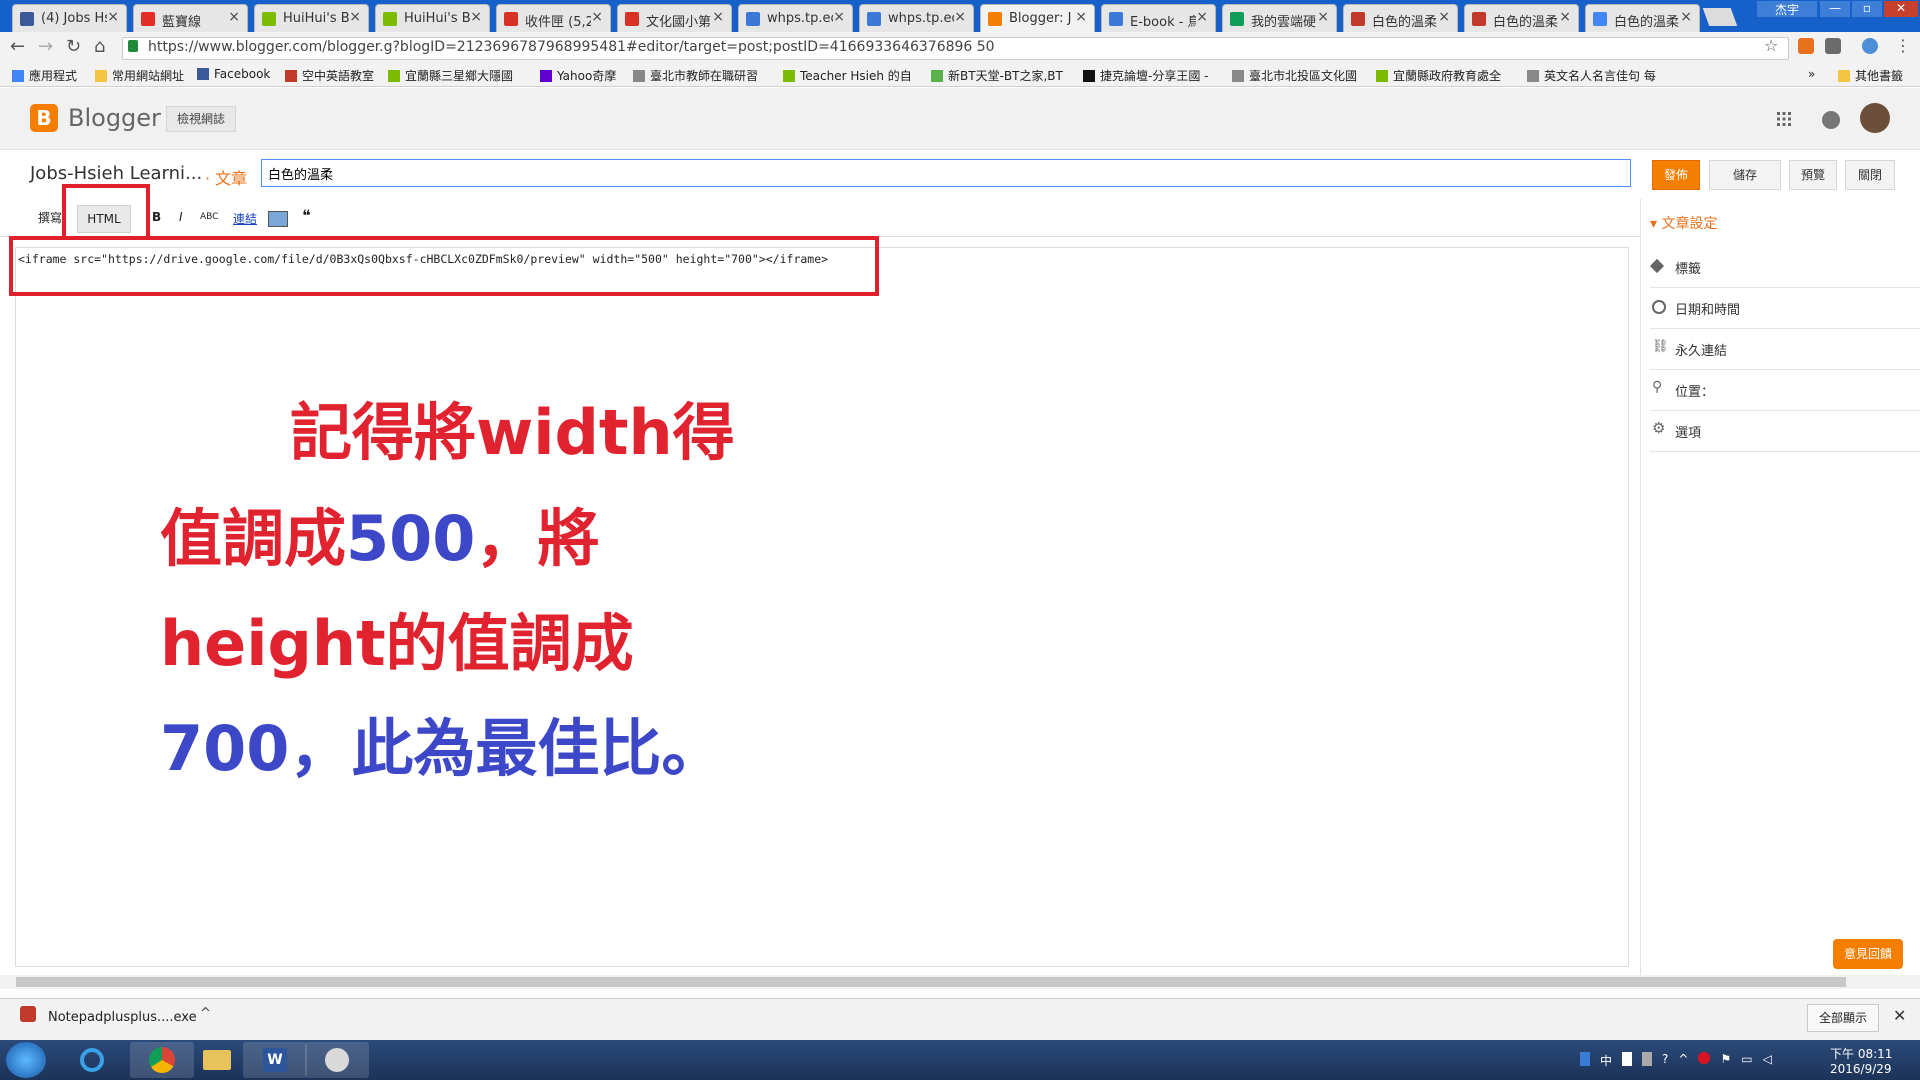  Describe the element at coordinates (1665, 1060) in the screenshot. I see `help-icon: ?` at that location.